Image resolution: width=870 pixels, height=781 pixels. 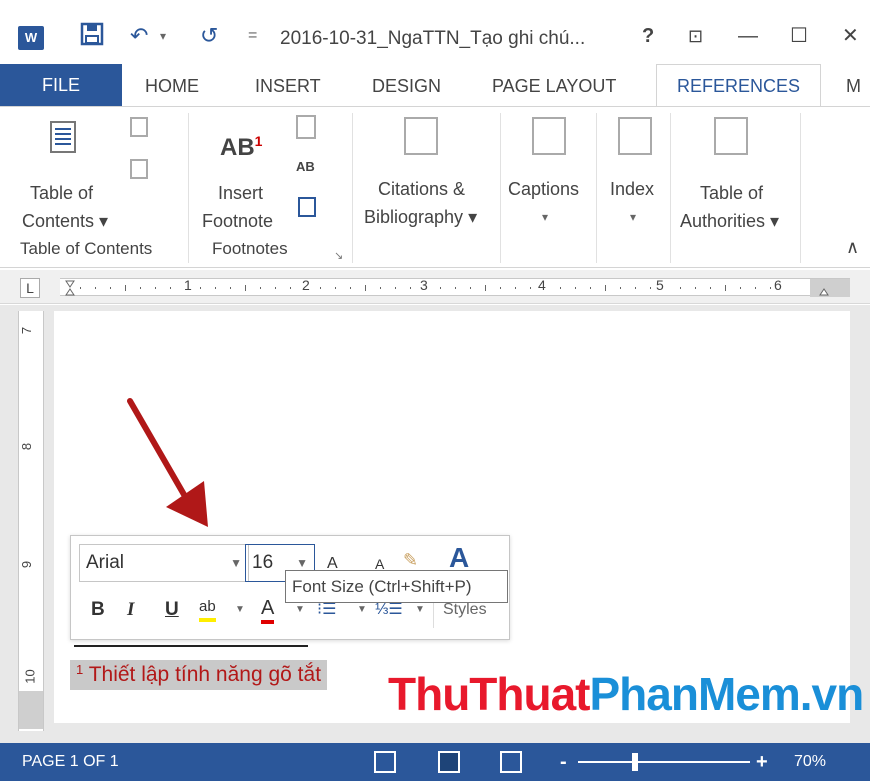 I want to click on ruler-number: 3, so click(x=424, y=285).